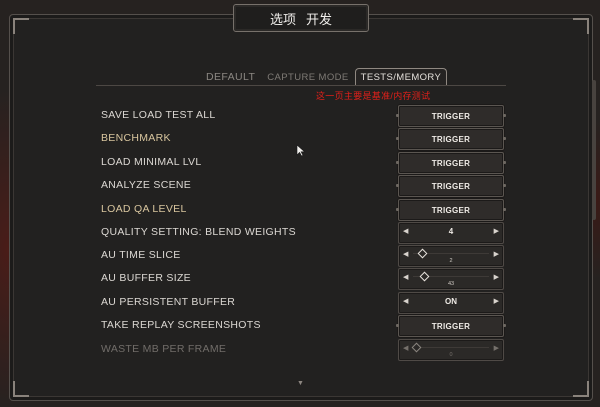  Describe the element at coordinates (451, 355) in the screenshot. I see `slider-value: 0` at that location.